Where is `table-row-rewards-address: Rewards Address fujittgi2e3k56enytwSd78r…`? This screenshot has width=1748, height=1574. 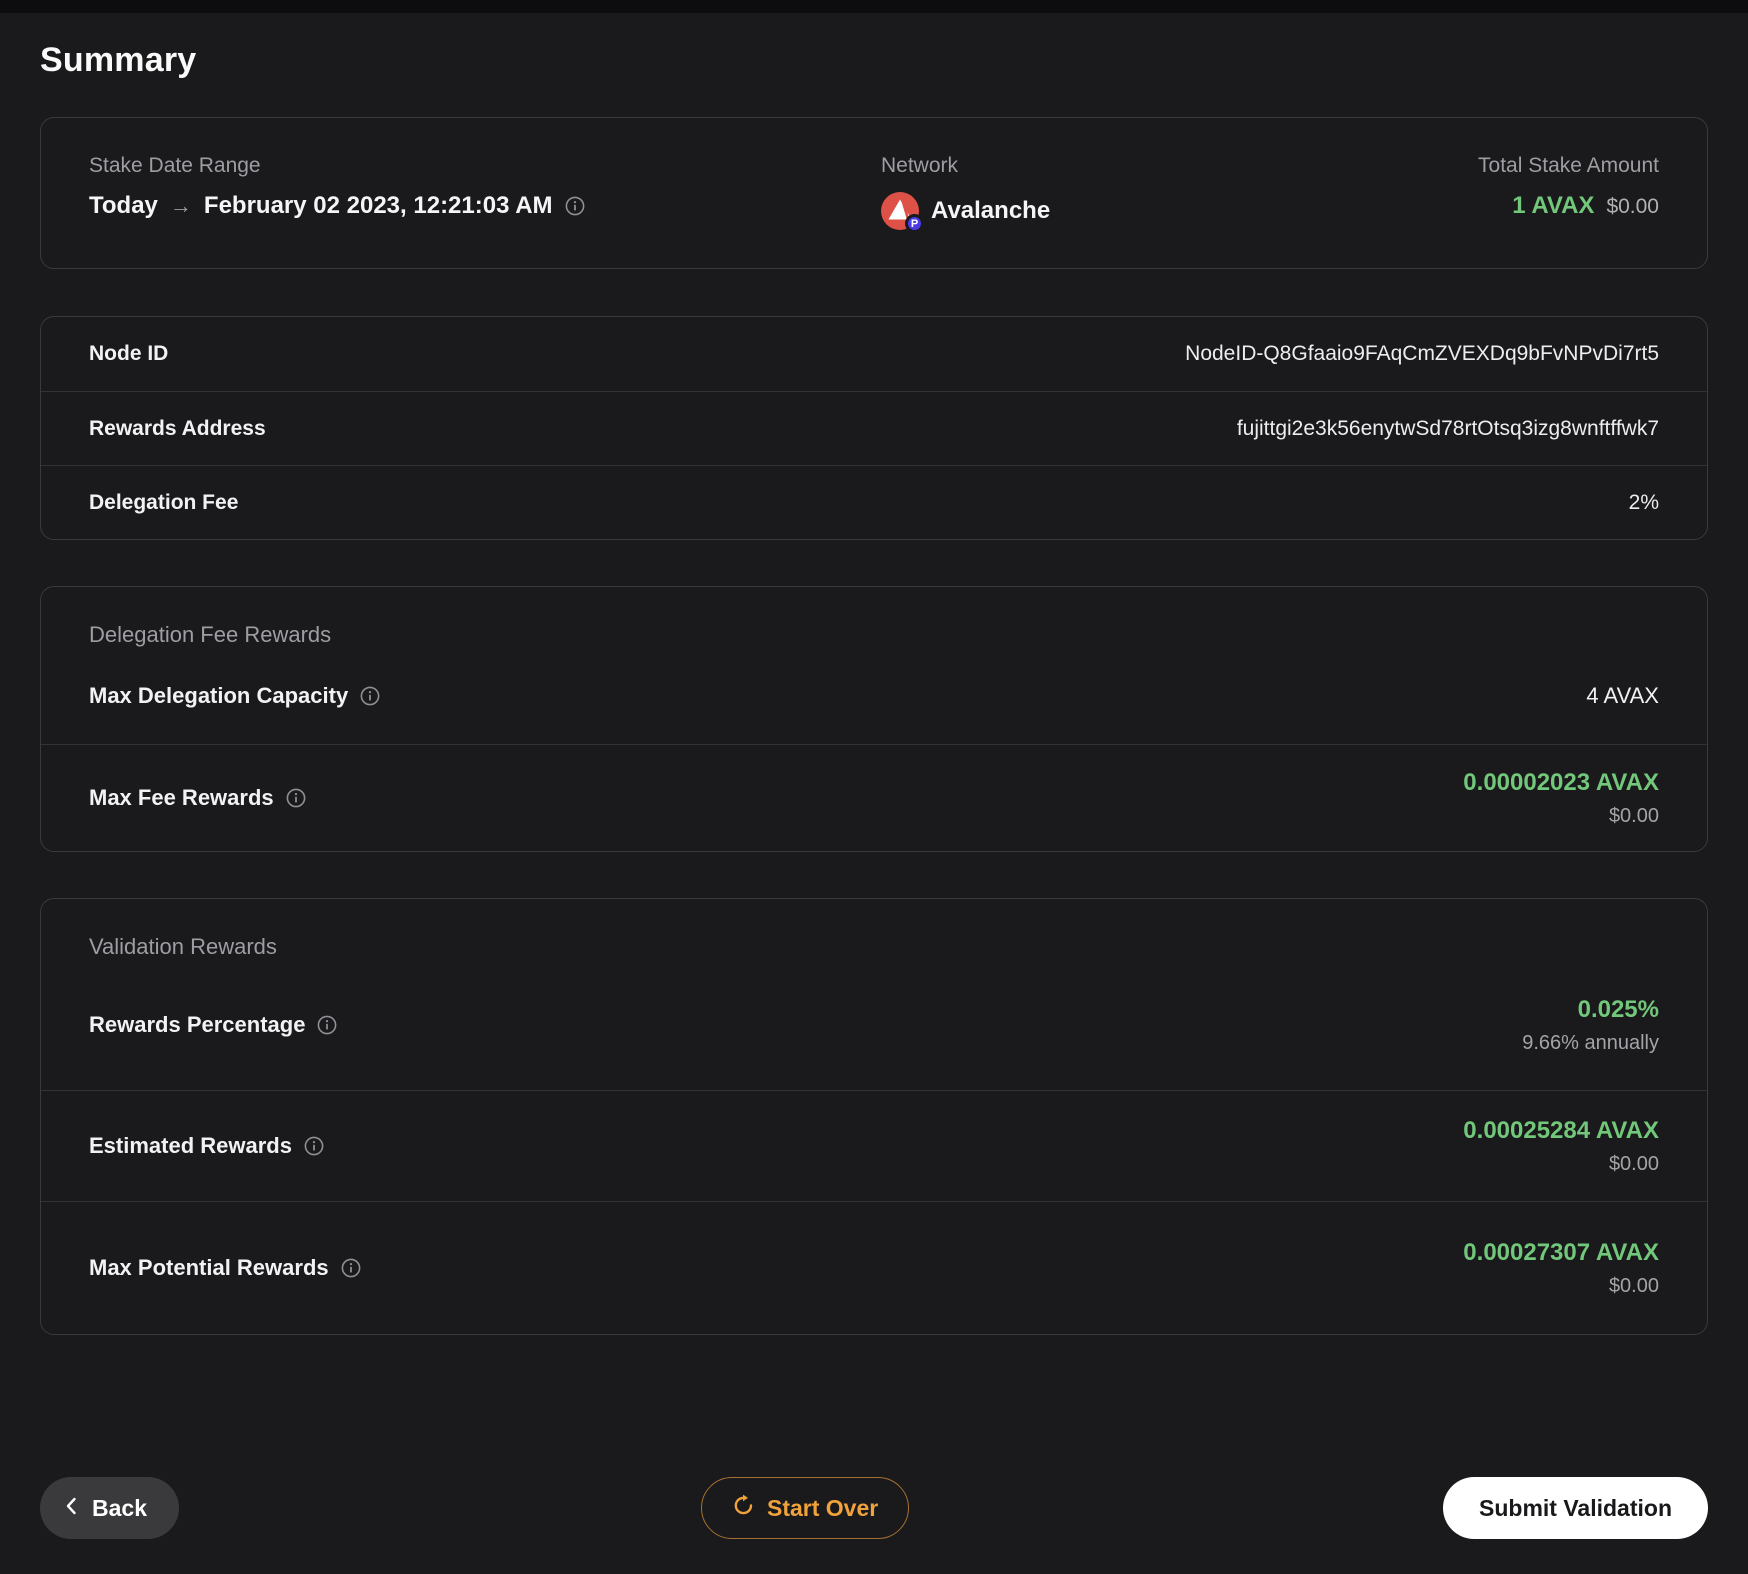 table-row-rewards-address: Rewards Address fujittgi2e3k56enytwSd78r… is located at coordinates (874, 428).